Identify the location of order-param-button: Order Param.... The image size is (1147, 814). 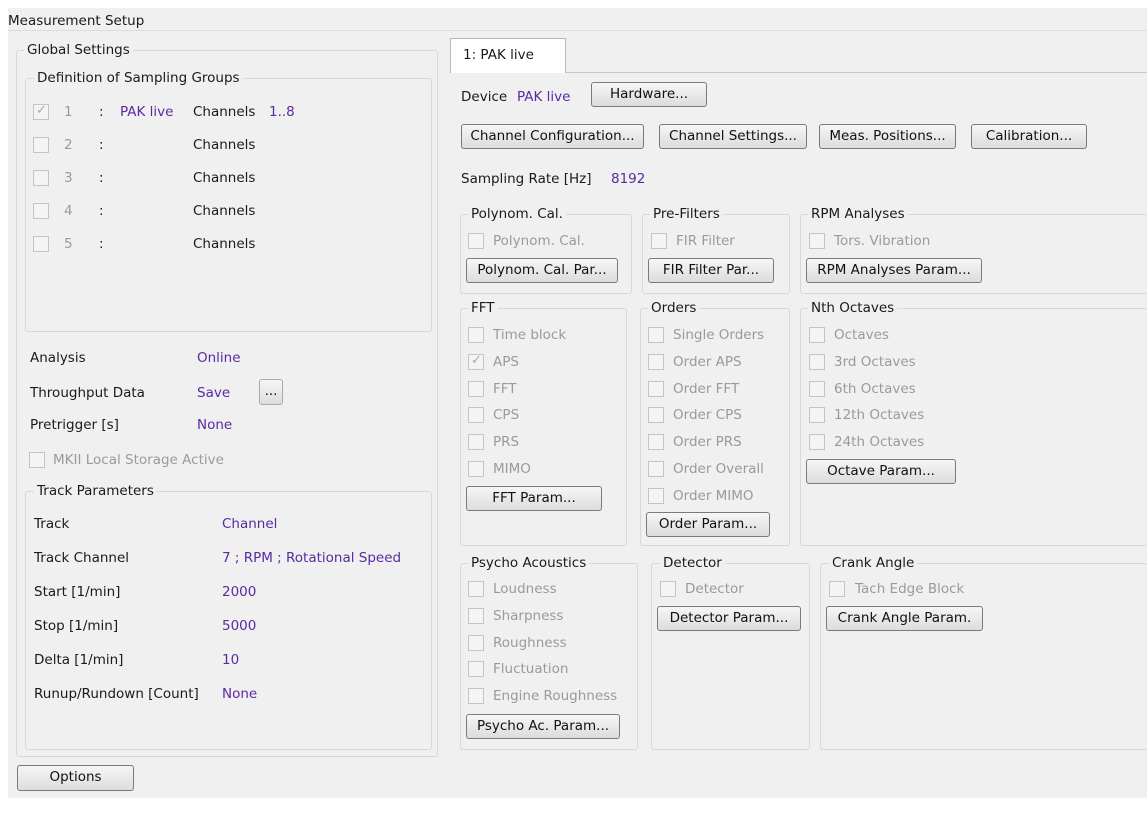
(708, 524).